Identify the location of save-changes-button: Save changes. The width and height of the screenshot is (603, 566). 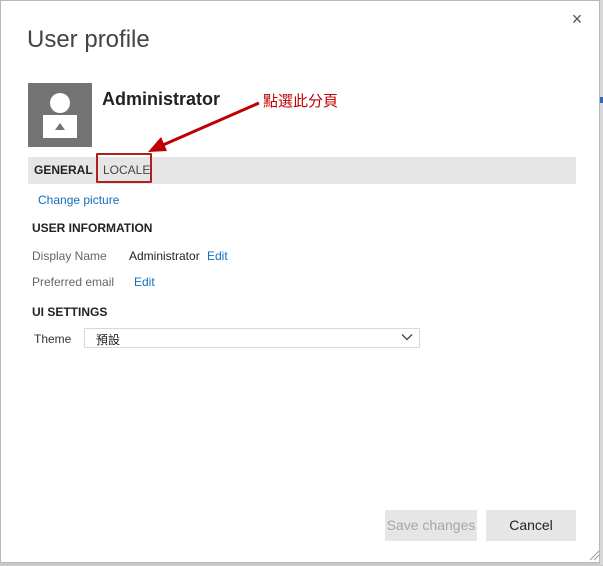
(431, 525).